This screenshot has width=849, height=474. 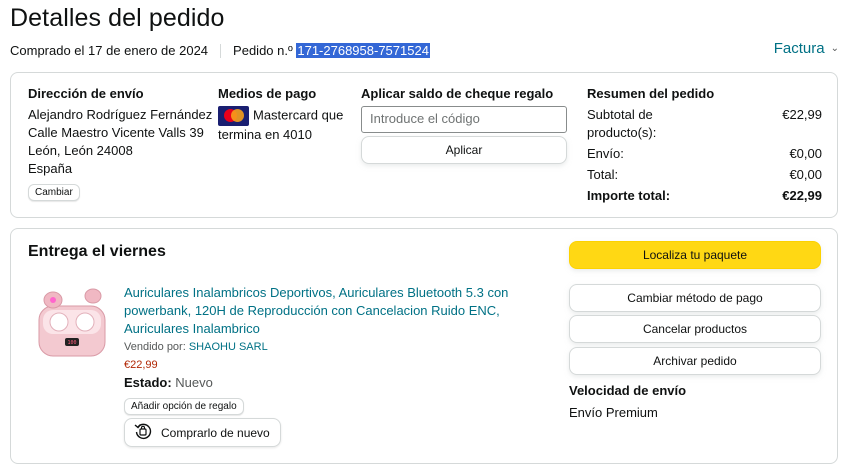 I want to click on payment-title: Medios de pago, so click(x=267, y=93).